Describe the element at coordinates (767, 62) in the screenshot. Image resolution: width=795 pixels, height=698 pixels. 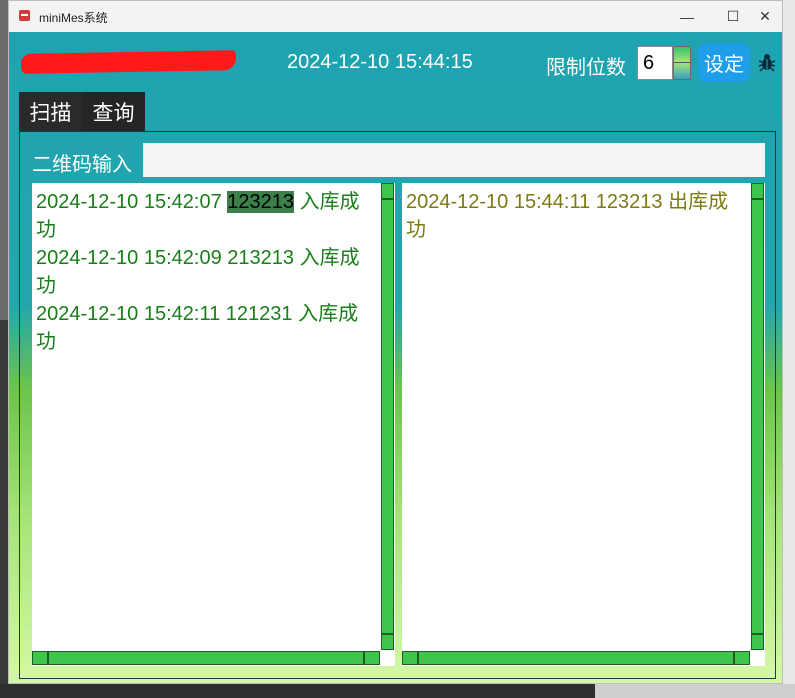
I see `bug-icon` at that location.